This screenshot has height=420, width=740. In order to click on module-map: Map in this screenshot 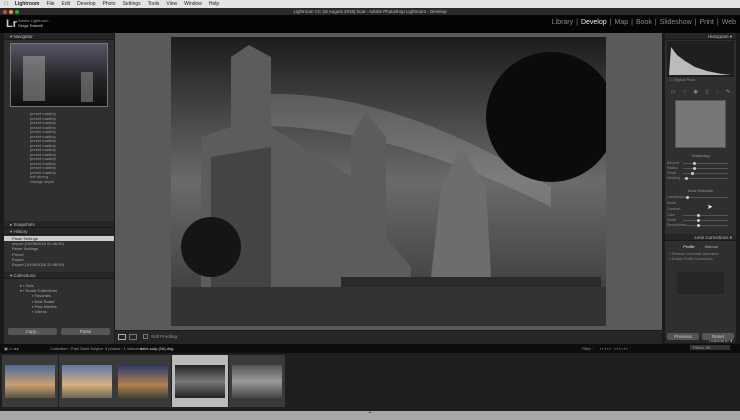, I will do `click(621, 22)`.